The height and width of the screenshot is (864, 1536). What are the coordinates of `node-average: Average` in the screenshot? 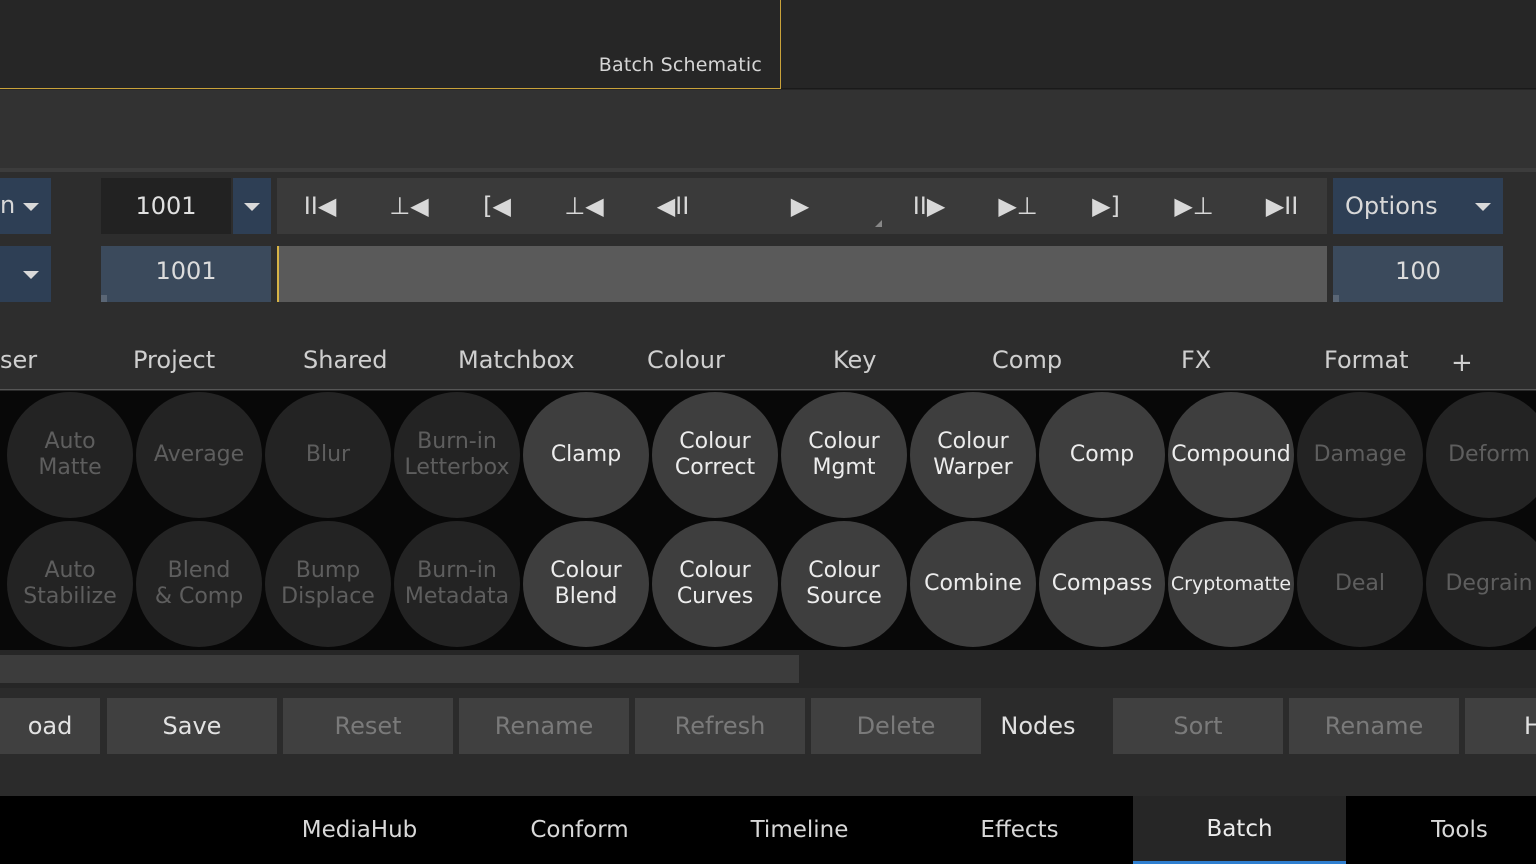 It's located at (199, 455).